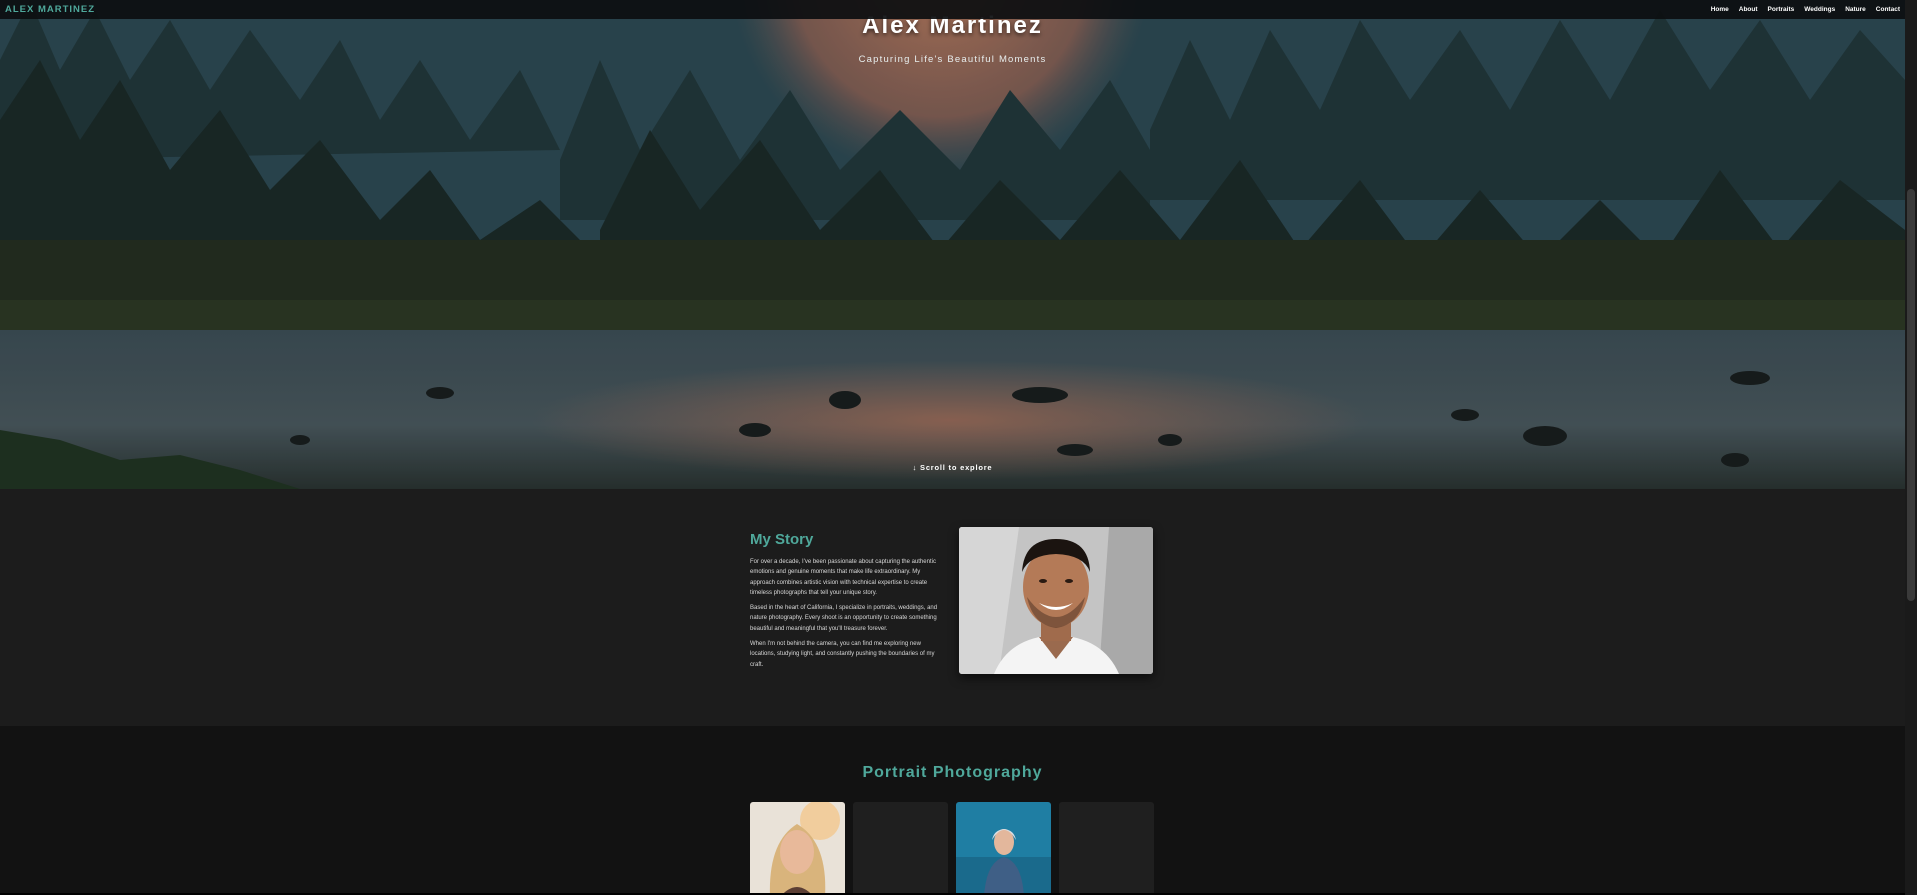  Describe the element at coordinates (1888, 9) in the screenshot. I see `nav-link-contact: Contact` at that location.